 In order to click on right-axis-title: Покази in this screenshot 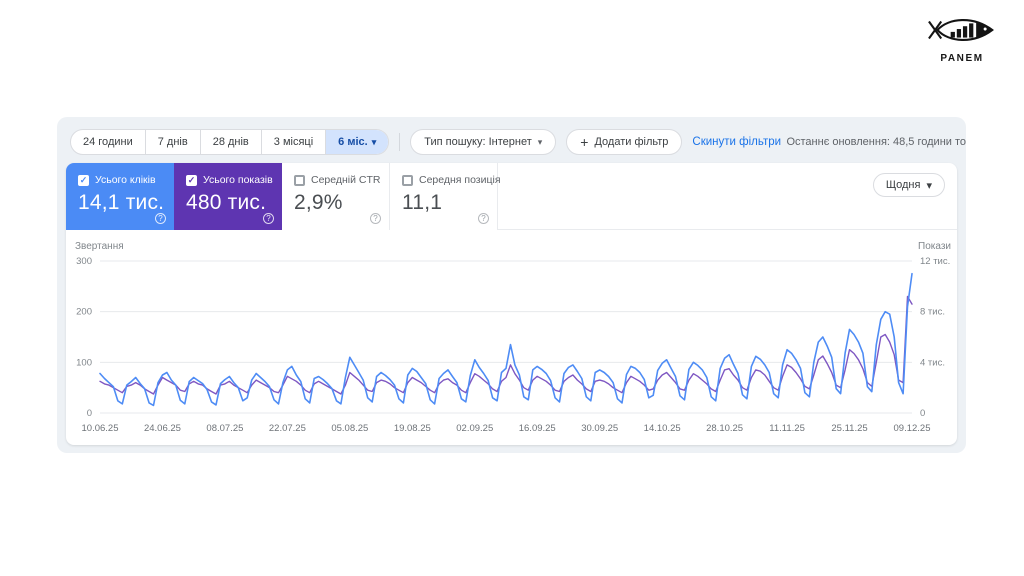, I will do `click(934, 246)`.